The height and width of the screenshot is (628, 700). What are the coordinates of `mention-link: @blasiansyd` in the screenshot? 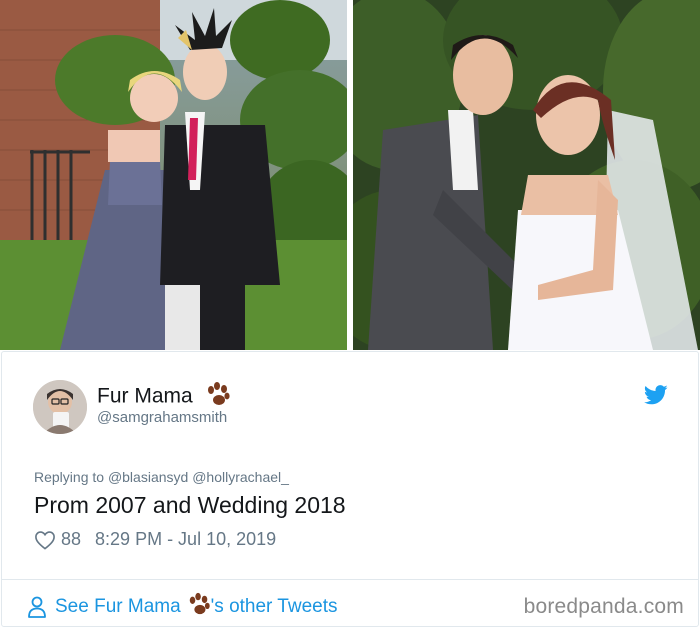 It's located at (148, 477).